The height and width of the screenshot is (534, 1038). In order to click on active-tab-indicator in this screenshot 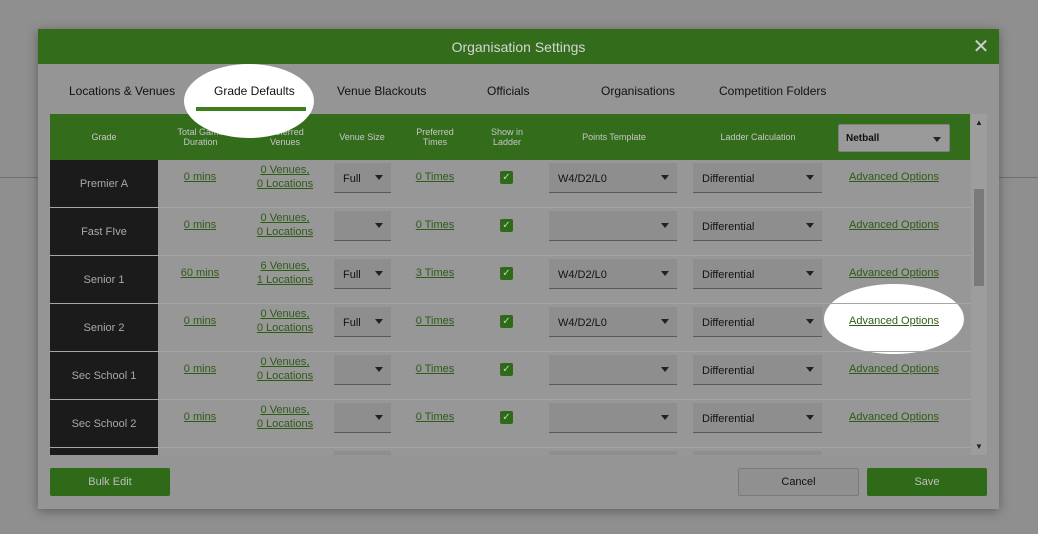, I will do `click(251, 109)`.